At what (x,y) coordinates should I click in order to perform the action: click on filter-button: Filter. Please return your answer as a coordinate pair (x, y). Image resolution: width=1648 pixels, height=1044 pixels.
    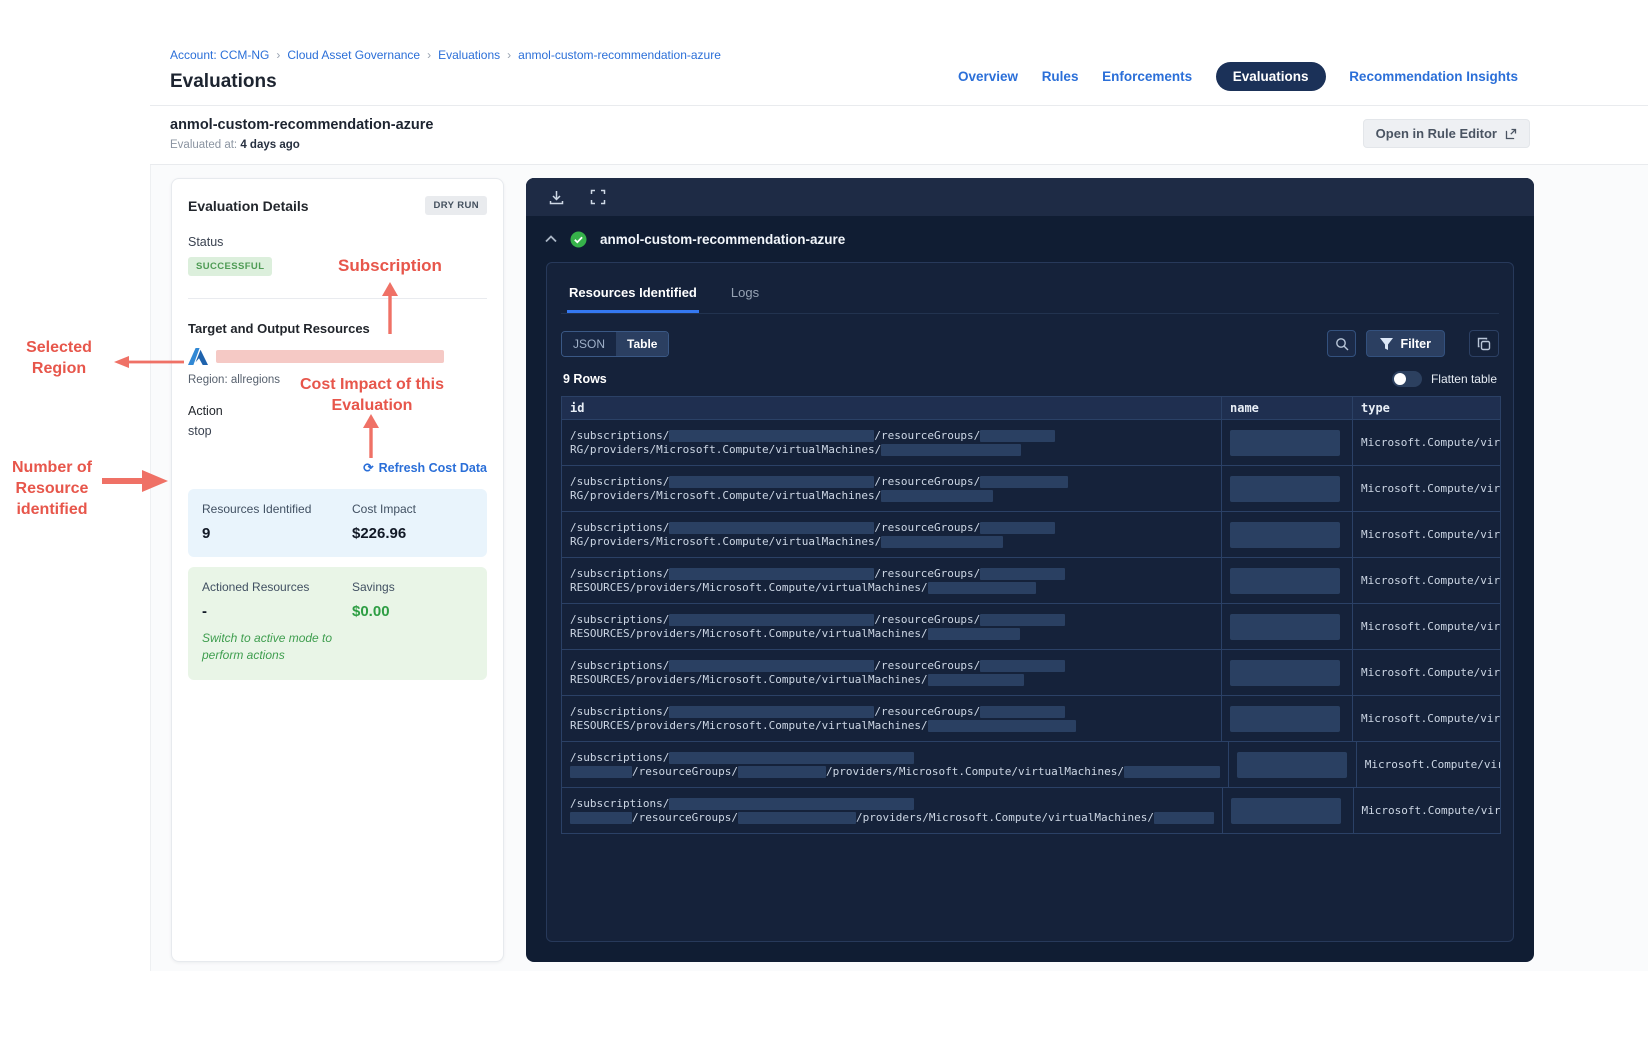
    Looking at the image, I should click on (1405, 343).